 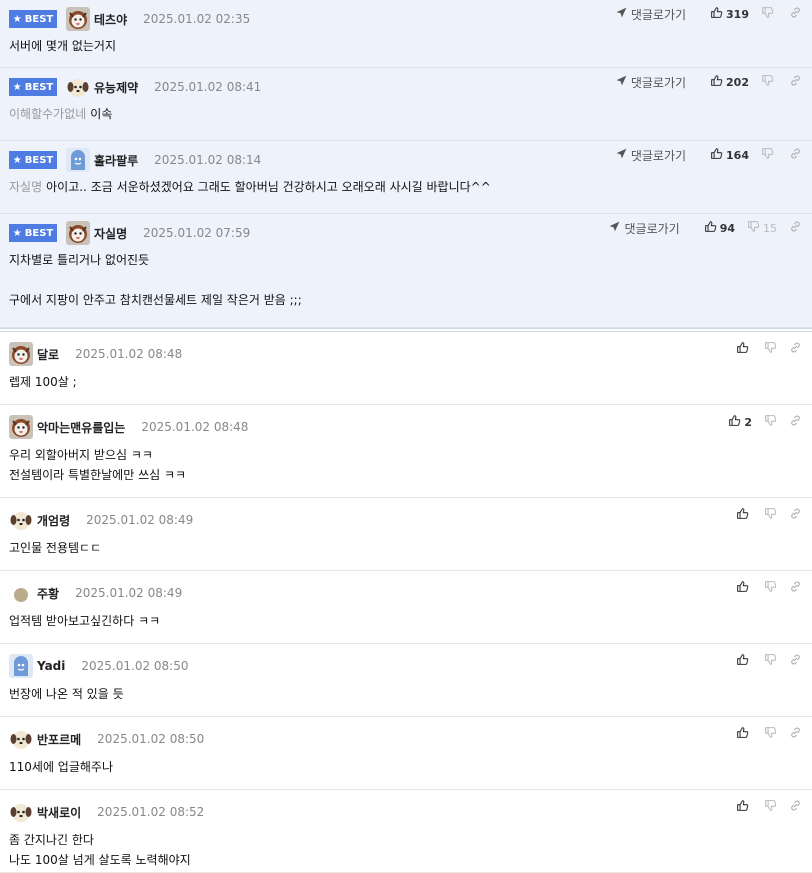 I want to click on best-badge: ★ BEST, so click(x=33, y=87).